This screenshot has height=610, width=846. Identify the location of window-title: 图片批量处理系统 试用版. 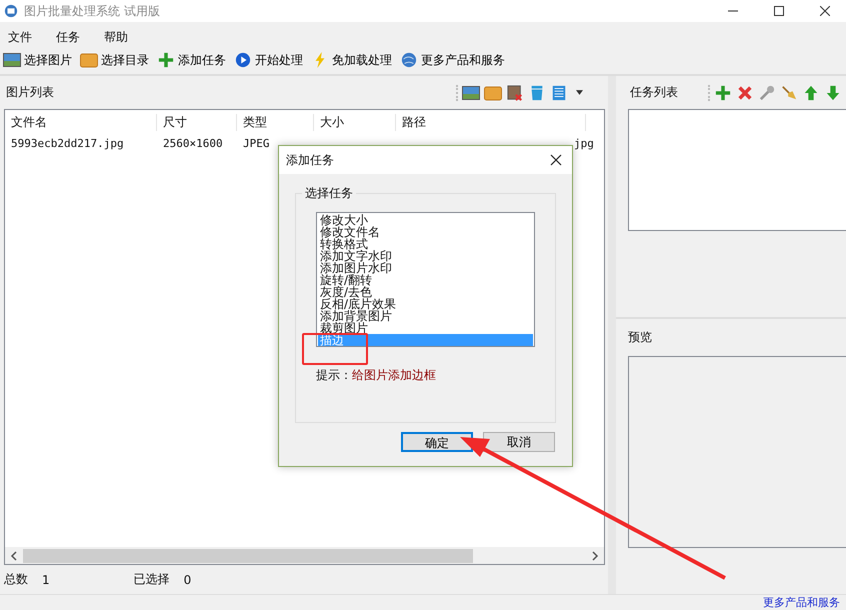
(92, 11).